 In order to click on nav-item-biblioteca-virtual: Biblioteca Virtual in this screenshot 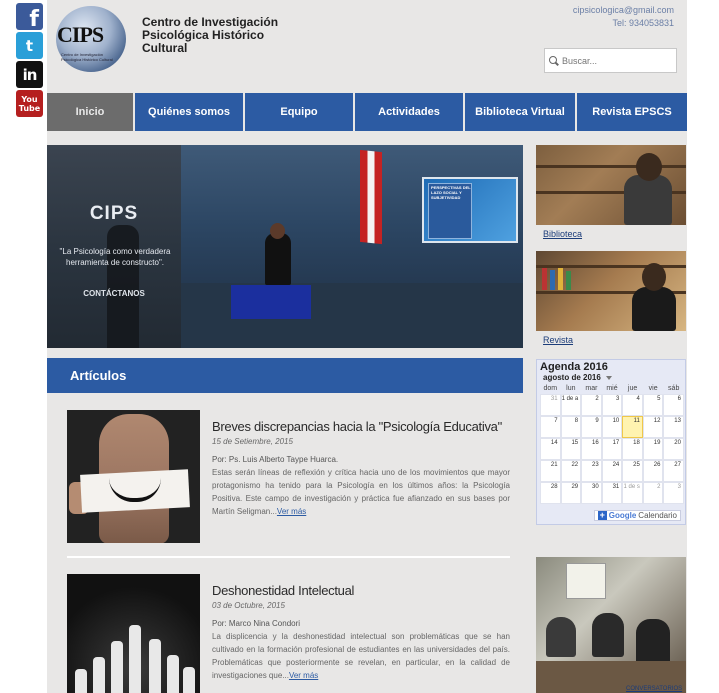, I will do `click(521, 112)`.